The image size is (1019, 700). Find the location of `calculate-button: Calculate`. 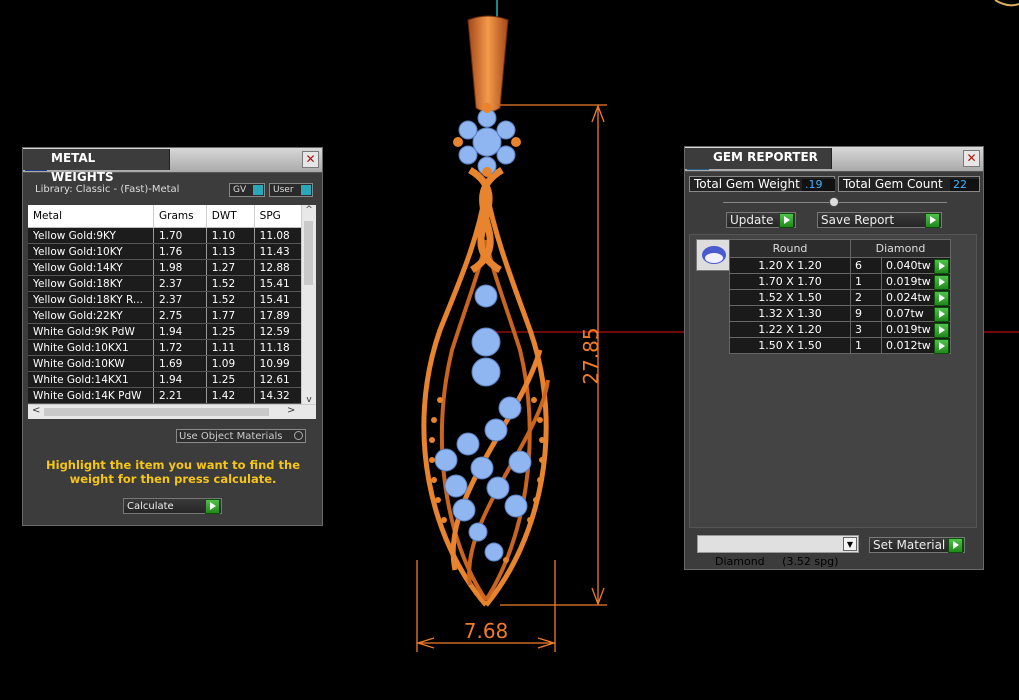

calculate-button: Calculate is located at coordinates (172, 506).